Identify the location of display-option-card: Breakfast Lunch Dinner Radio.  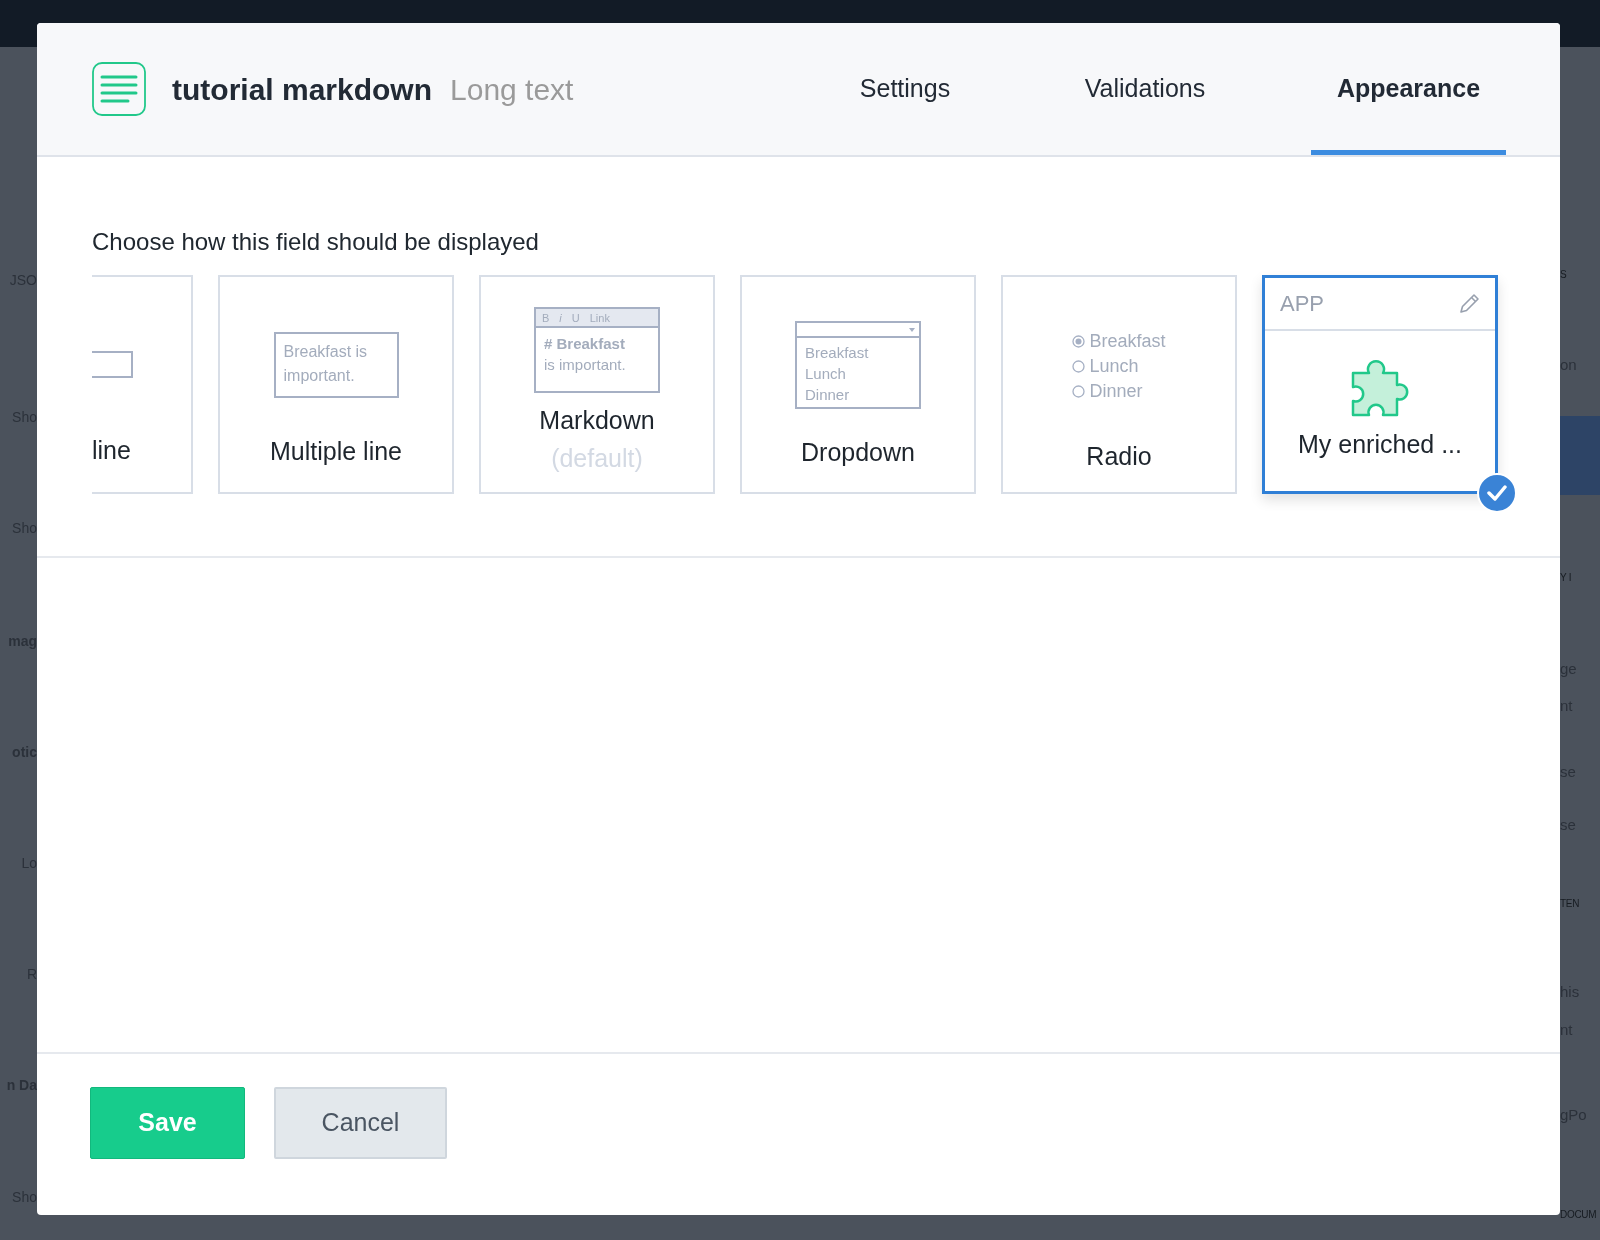
(1119, 384).